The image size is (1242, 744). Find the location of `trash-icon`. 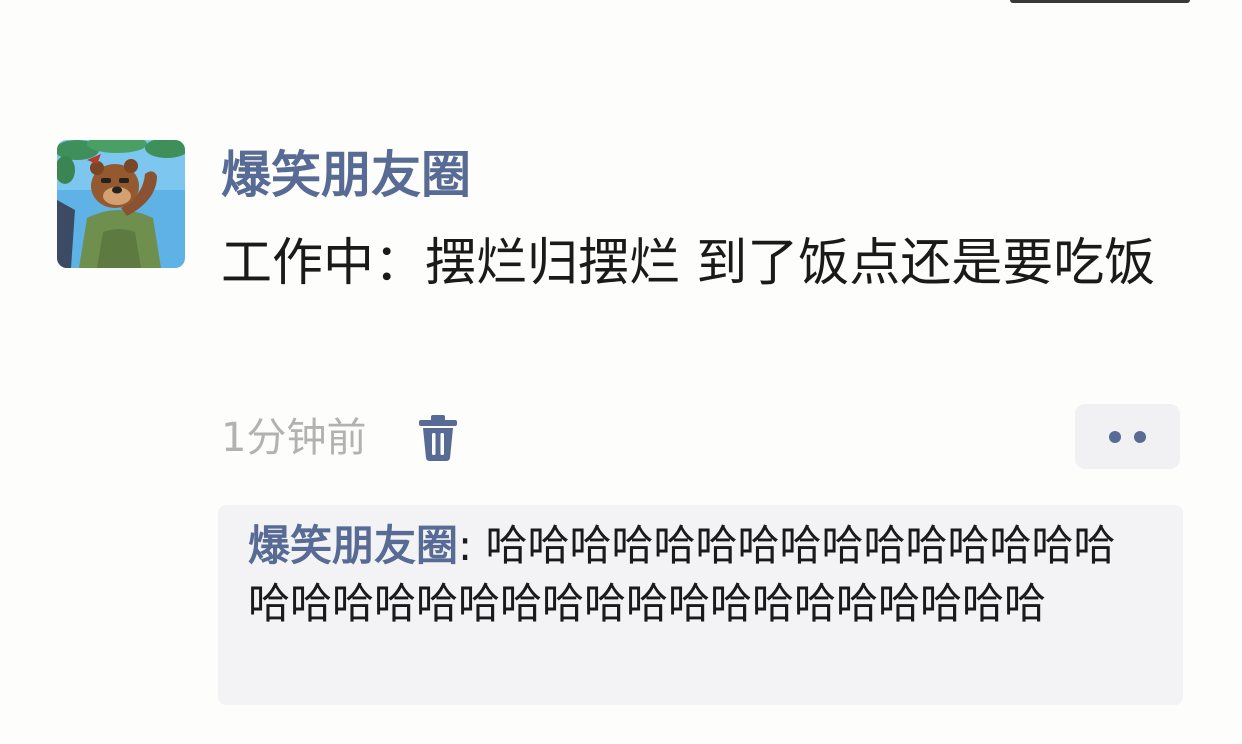

trash-icon is located at coordinates (438, 438).